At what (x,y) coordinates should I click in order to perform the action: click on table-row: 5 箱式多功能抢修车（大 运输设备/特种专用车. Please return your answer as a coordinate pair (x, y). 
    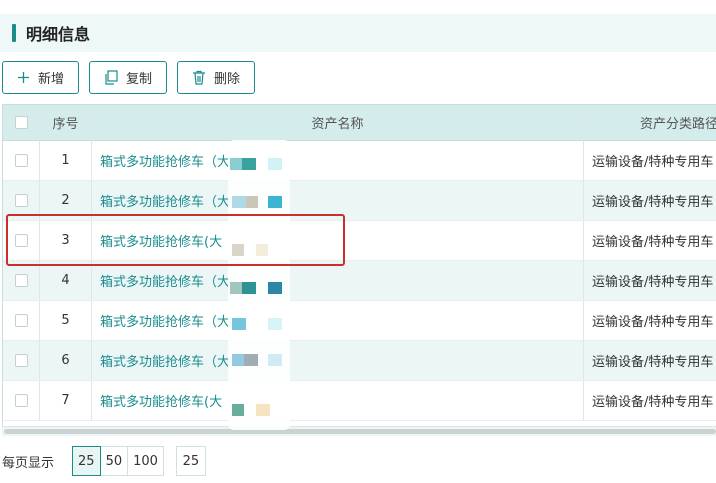
    Looking at the image, I should click on (359, 321).